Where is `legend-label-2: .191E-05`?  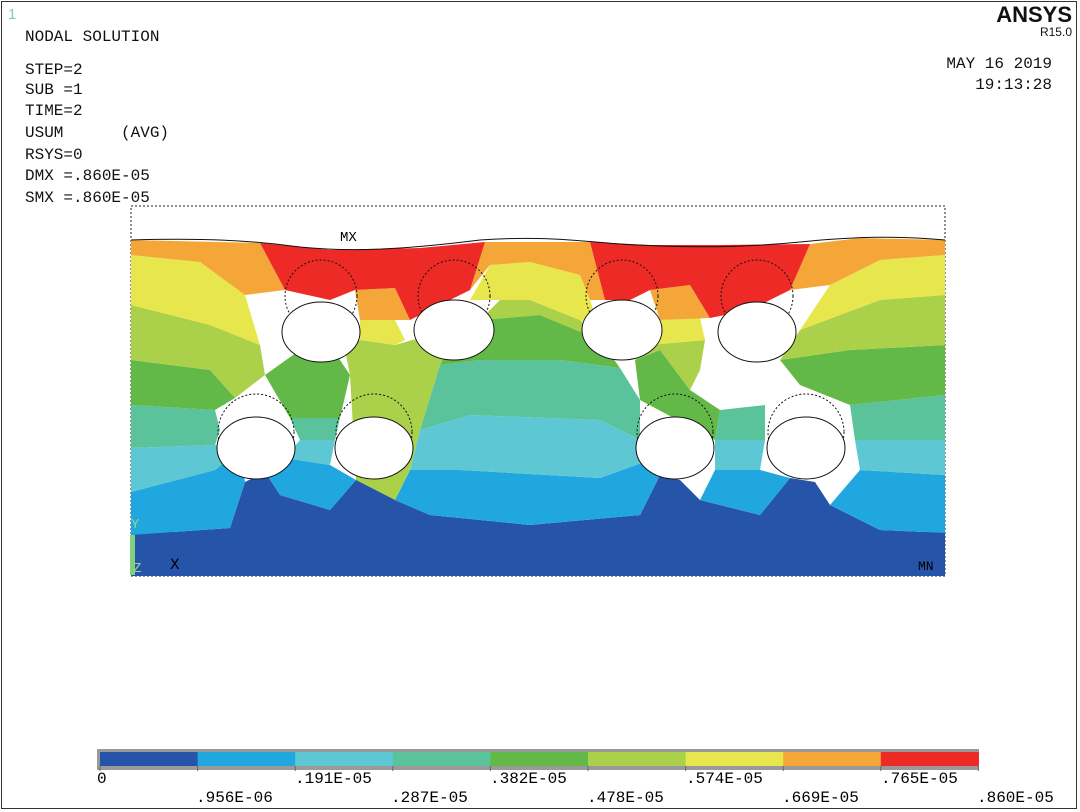
legend-label-2: .191E-05 is located at coordinates (333, 779).